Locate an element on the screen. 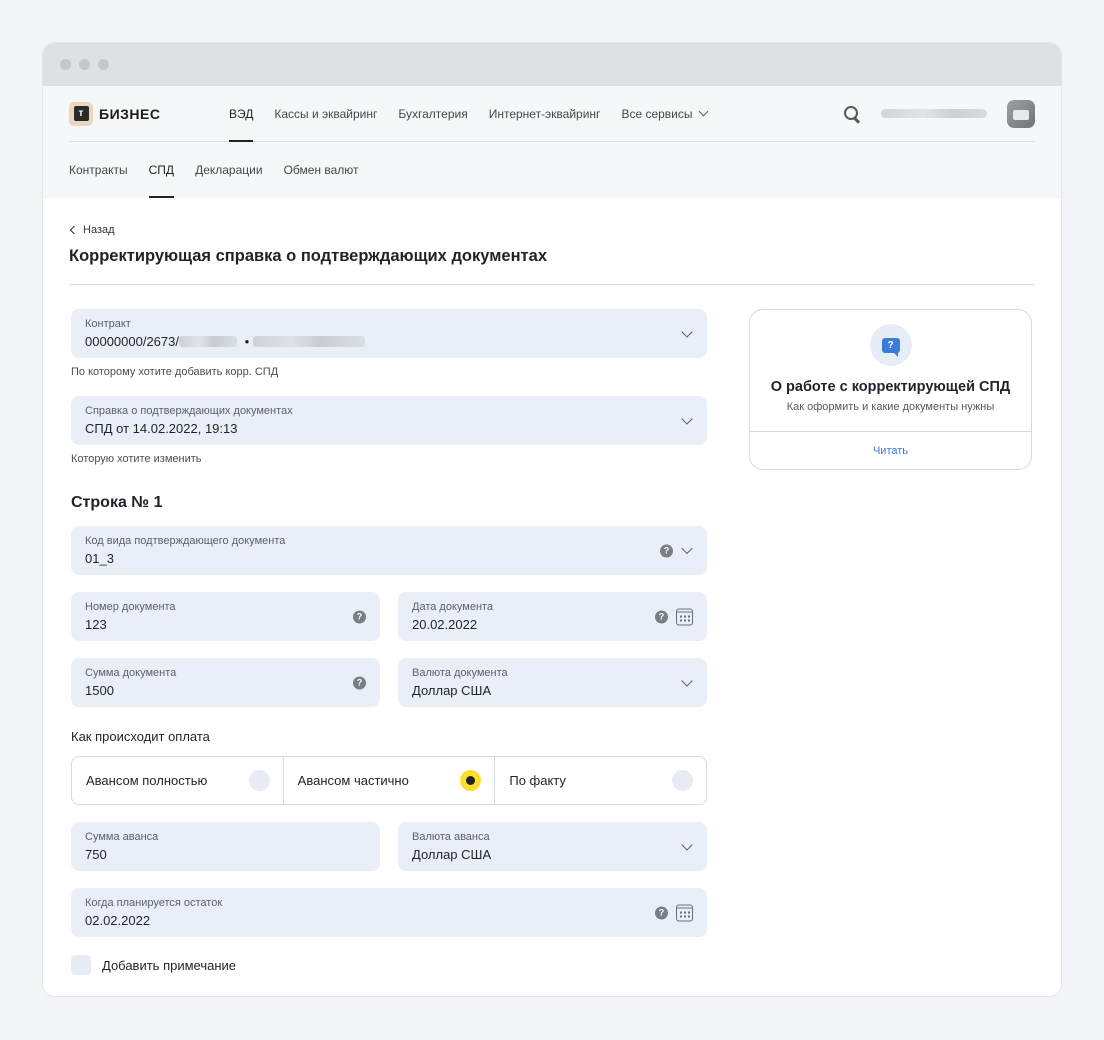 This screenshot has height=1040, width=1104. radio-label: Авансом частично is located at coordinates (353, 780).